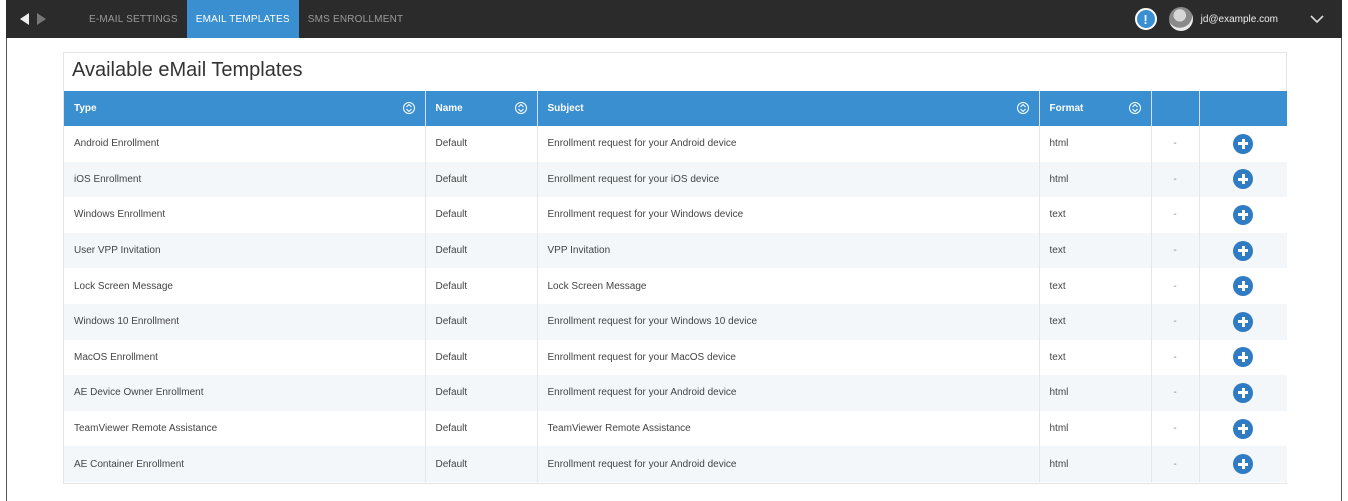 The height and width of the screenshot is (501, 1348). Describe the element at coordinates (1095, 108) in the screenshot. I see `column-header-format: Format` at that location.